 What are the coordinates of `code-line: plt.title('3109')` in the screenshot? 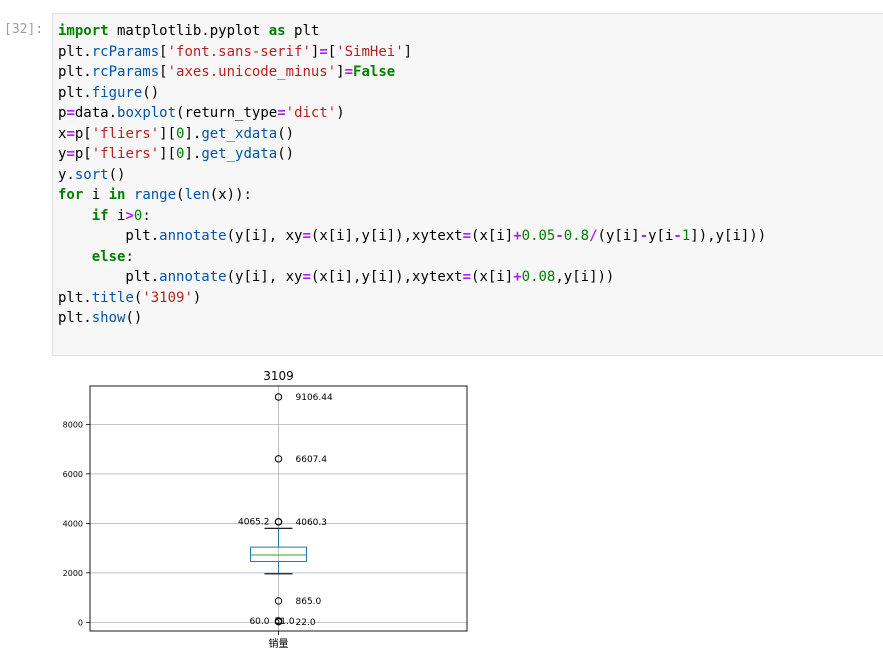 It's located at (130, 297).